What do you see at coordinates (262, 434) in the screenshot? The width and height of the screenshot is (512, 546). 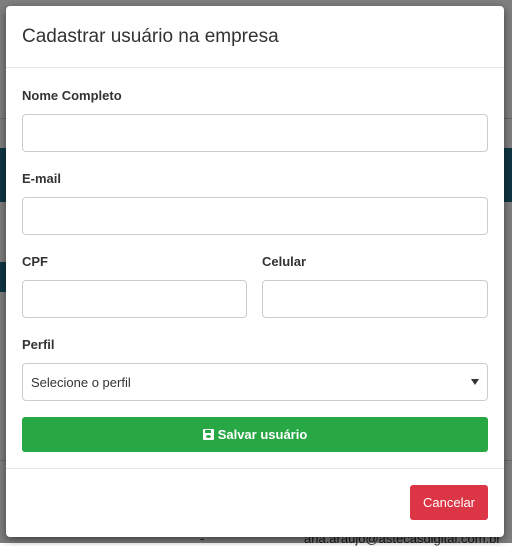 I see `save-user-label: Salvar usuário` at bounding box center [262, 434].